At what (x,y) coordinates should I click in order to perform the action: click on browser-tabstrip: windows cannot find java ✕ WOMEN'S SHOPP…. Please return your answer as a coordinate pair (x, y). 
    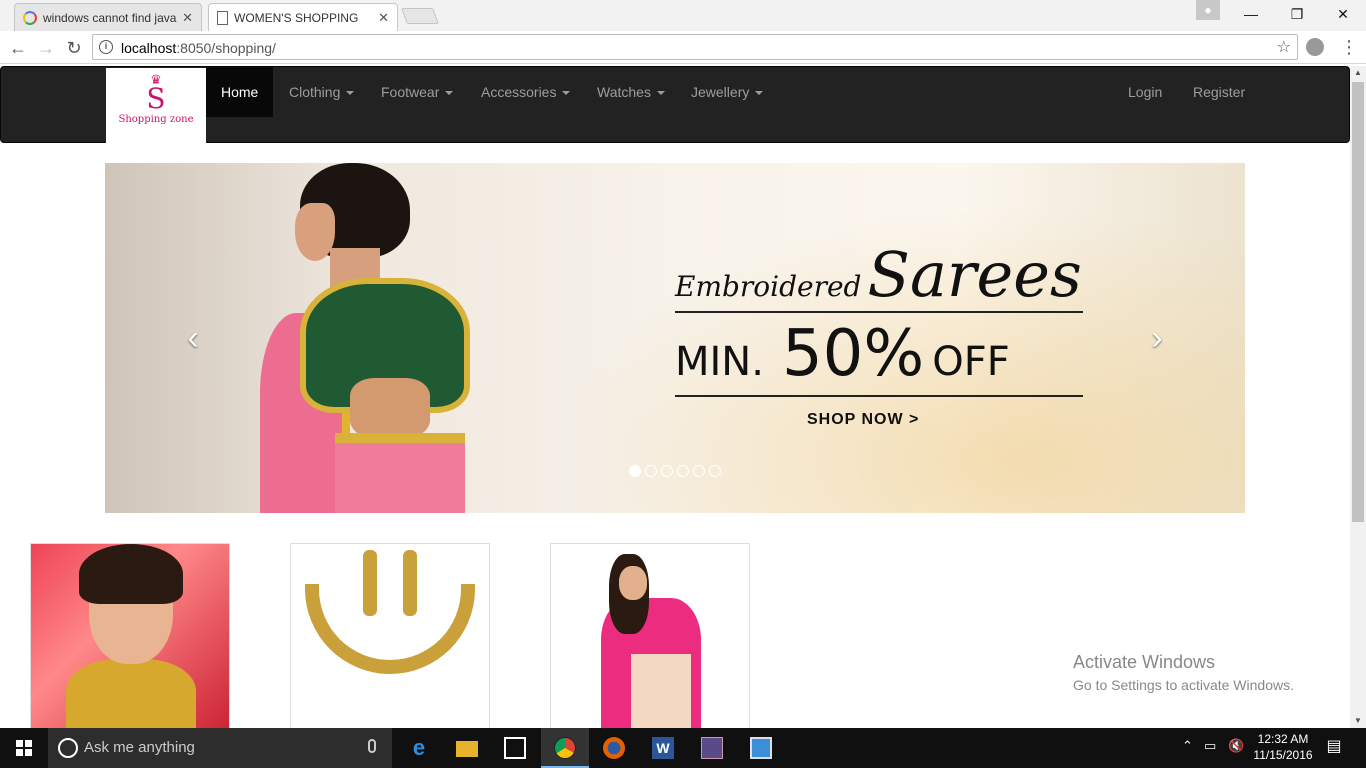
    Looking at the image, I should click on (683, 15).